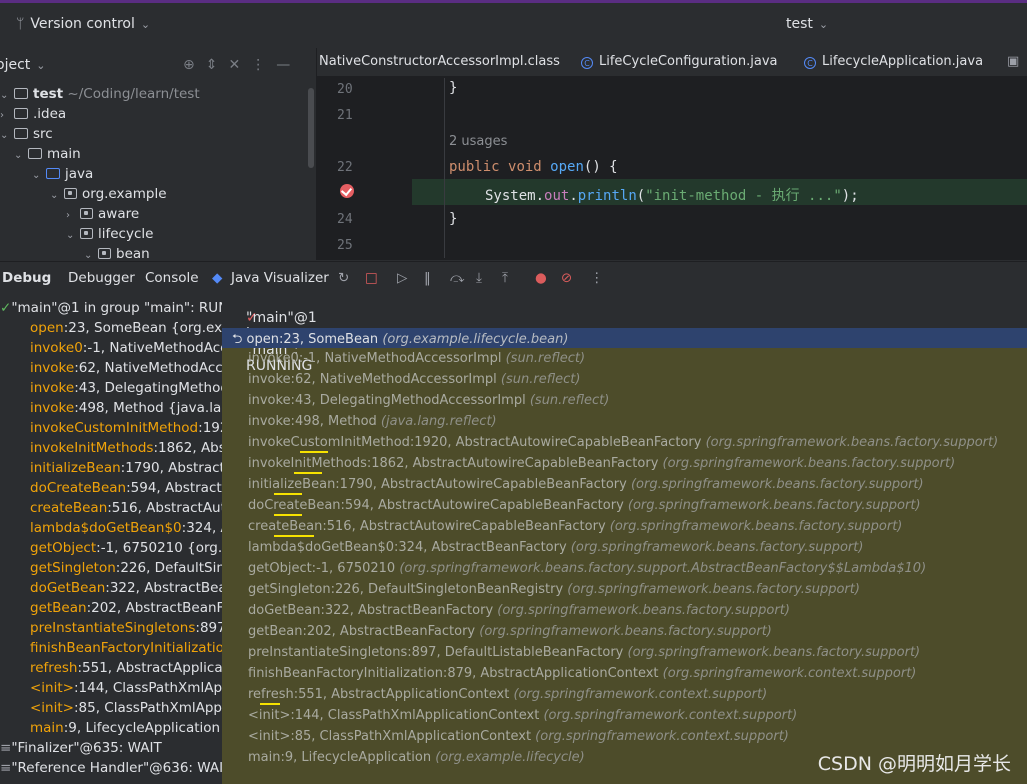 This screenshot has width=1027, height=784. I want to click on step-into-icon: ⤓, so click(479, 278).